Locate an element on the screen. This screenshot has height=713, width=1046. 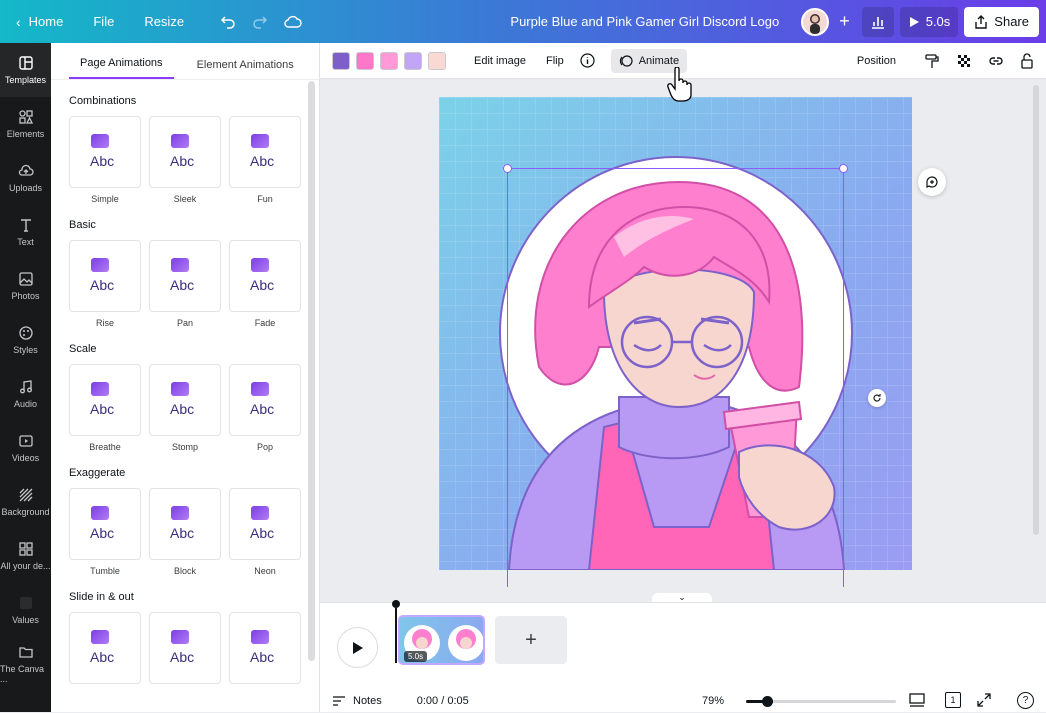
animation-option: Abc Tumble is located at coordinates (105, 532).